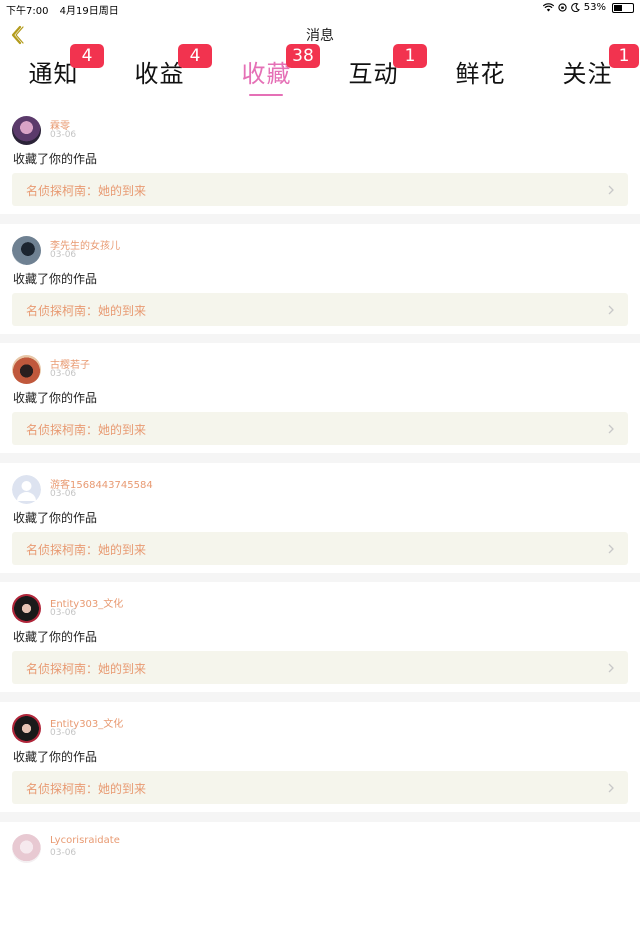 The height and width of the screenshot is (932, 640). Describe the element at coordinates (89, 11) in the screenshot. I see `status-date: 4月19日周日` at that location.